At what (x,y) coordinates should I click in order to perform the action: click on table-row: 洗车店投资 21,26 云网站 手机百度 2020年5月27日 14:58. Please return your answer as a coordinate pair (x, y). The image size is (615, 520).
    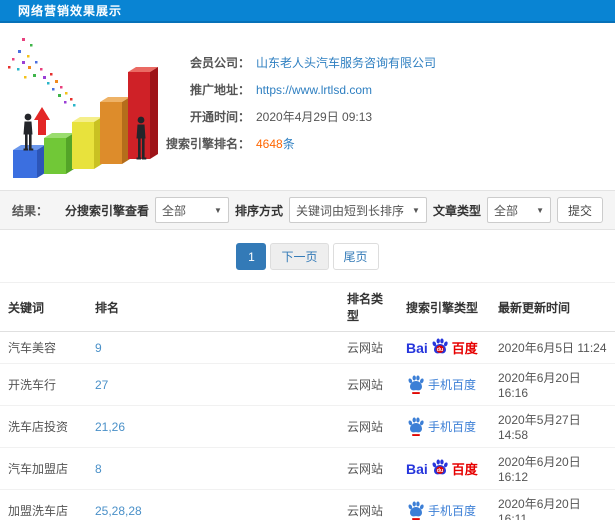
    Looking at the image, I should click on (307, 426).